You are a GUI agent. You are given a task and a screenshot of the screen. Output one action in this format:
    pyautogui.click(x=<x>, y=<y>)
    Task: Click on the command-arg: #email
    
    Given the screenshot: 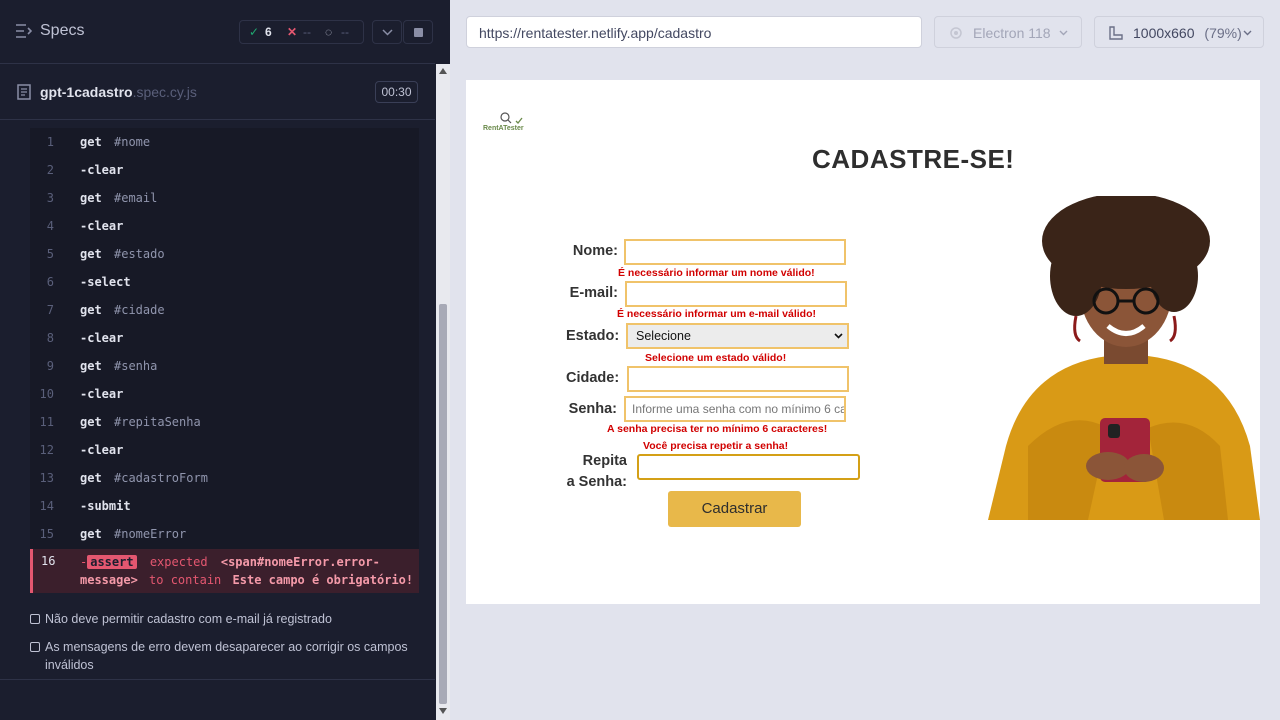 What is the action you would take?
    pyautogui.click(x=136, y=198)
    